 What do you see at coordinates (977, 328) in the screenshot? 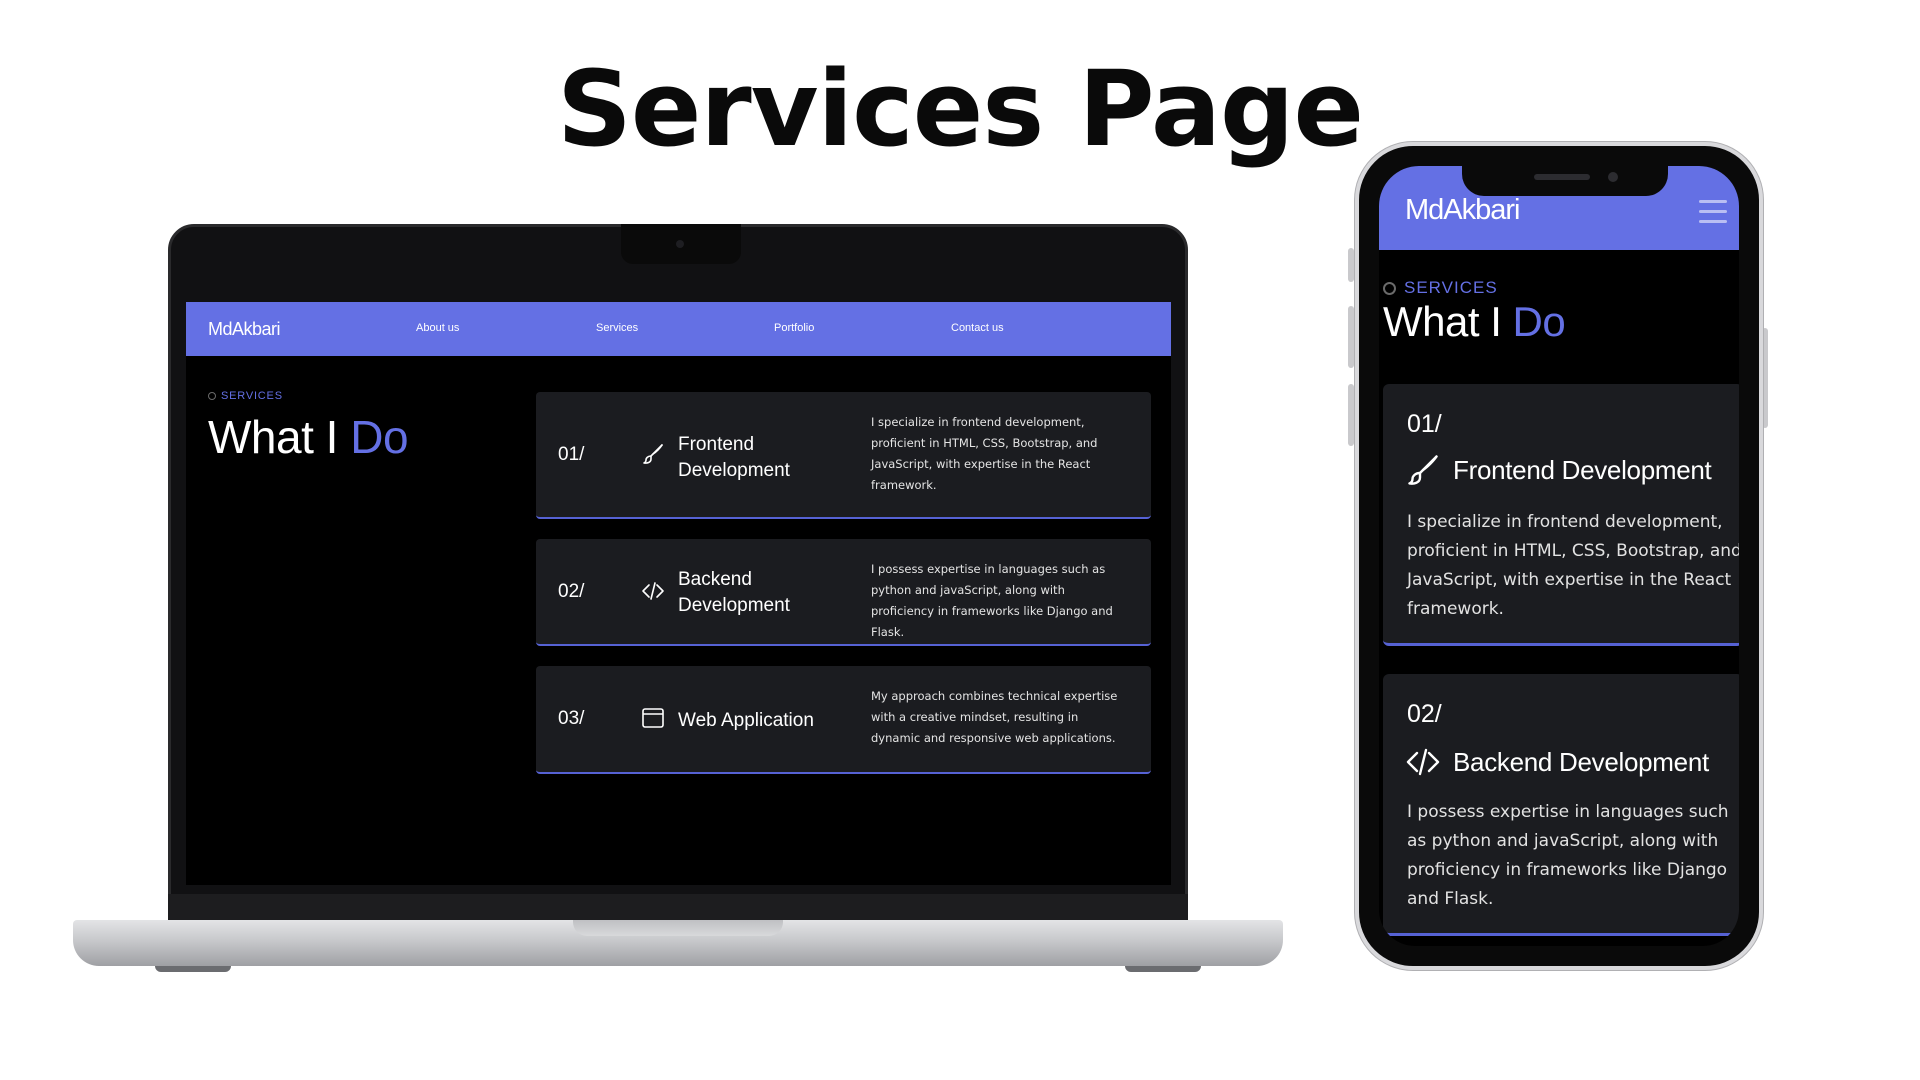
I see `nav-link-contact: Contact us` at bounding box center [977, 328].